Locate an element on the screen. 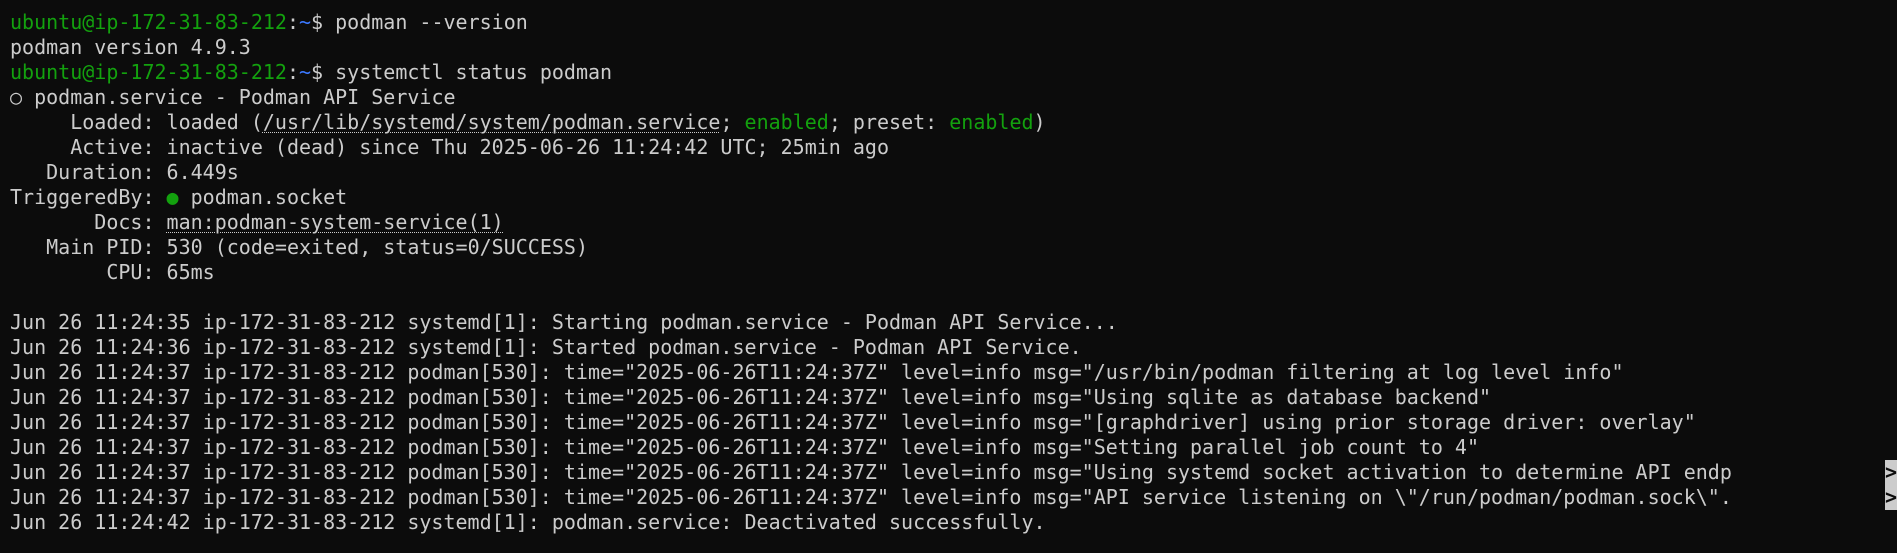  status-value: 6.449s is located at coordinates (202, 172).